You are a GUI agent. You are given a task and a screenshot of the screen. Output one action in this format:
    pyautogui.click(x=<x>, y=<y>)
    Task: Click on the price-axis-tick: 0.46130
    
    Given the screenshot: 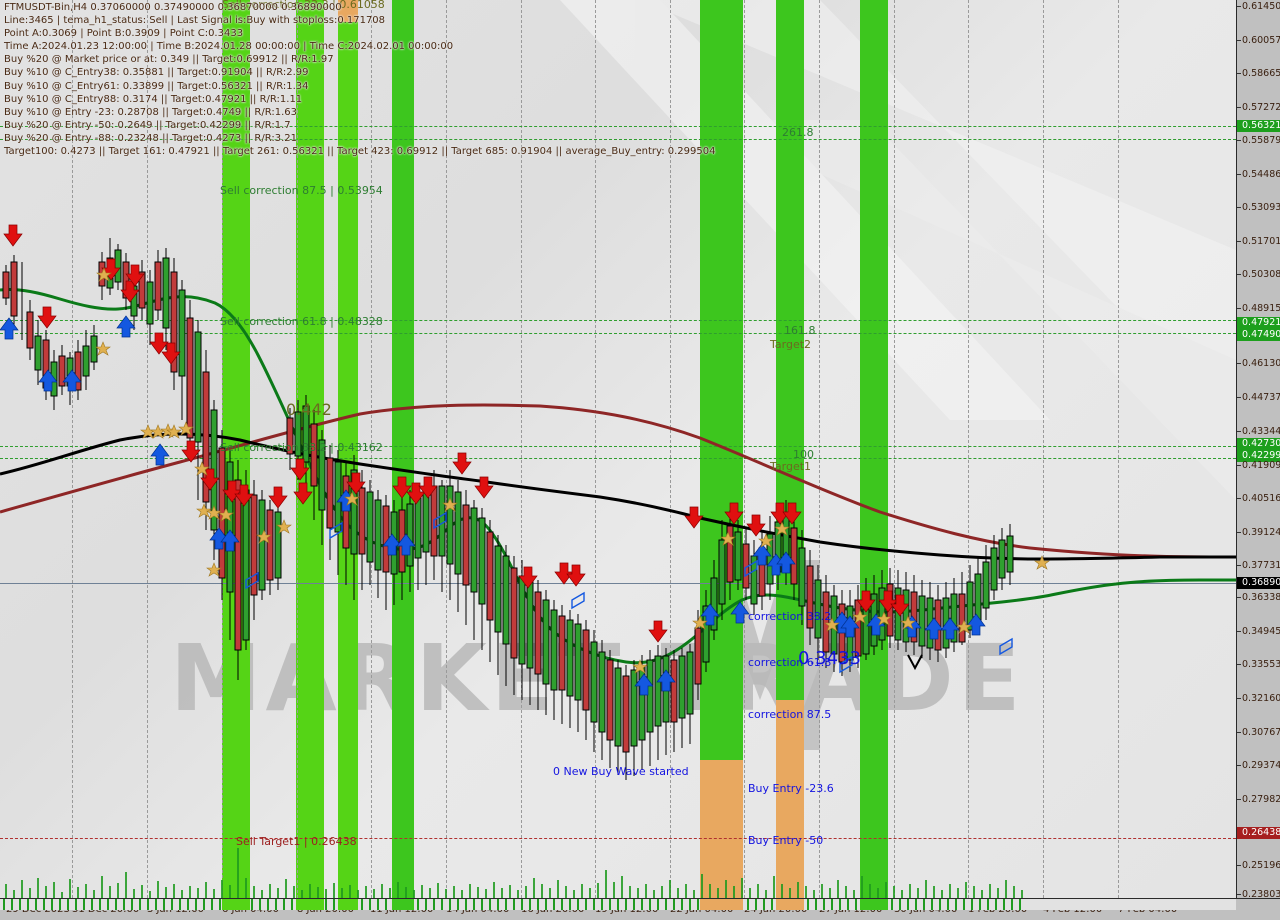 What is the action you would take?
    pyautogui.click(x=1258, y=364)
    